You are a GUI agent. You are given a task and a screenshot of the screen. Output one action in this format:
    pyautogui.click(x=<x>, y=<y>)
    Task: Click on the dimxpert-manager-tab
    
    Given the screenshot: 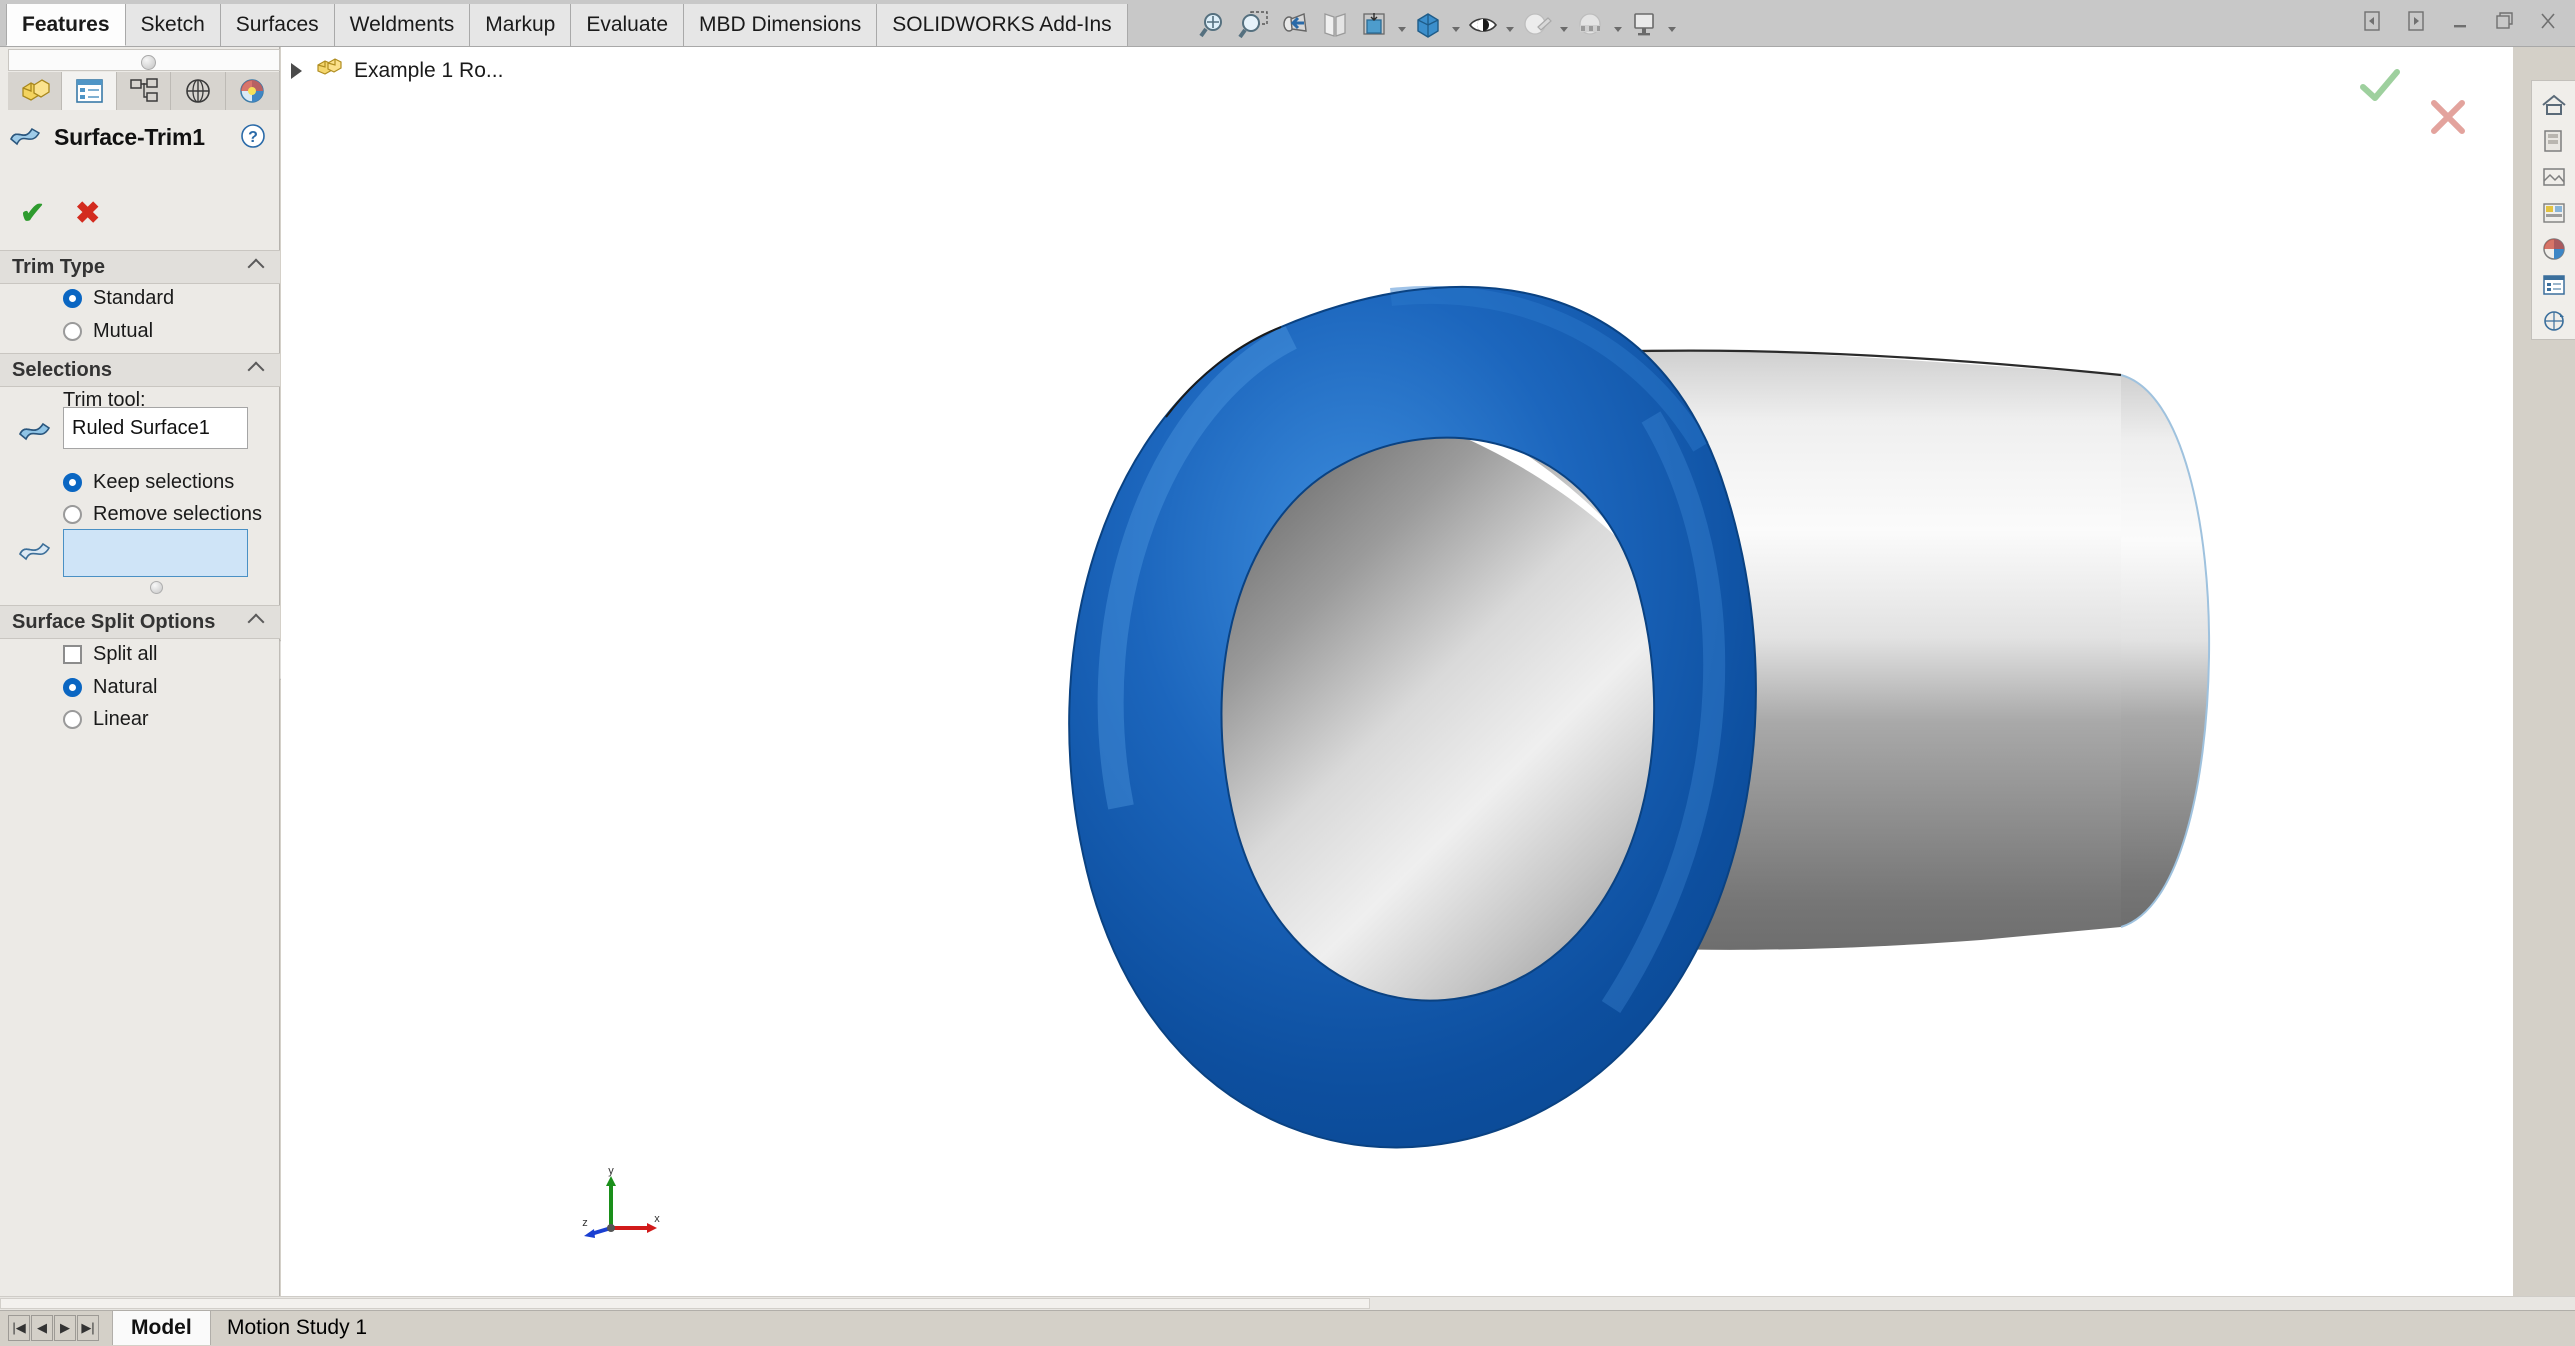 What is the action you would take?
    pyautogui.click(x=198, y=91)
    